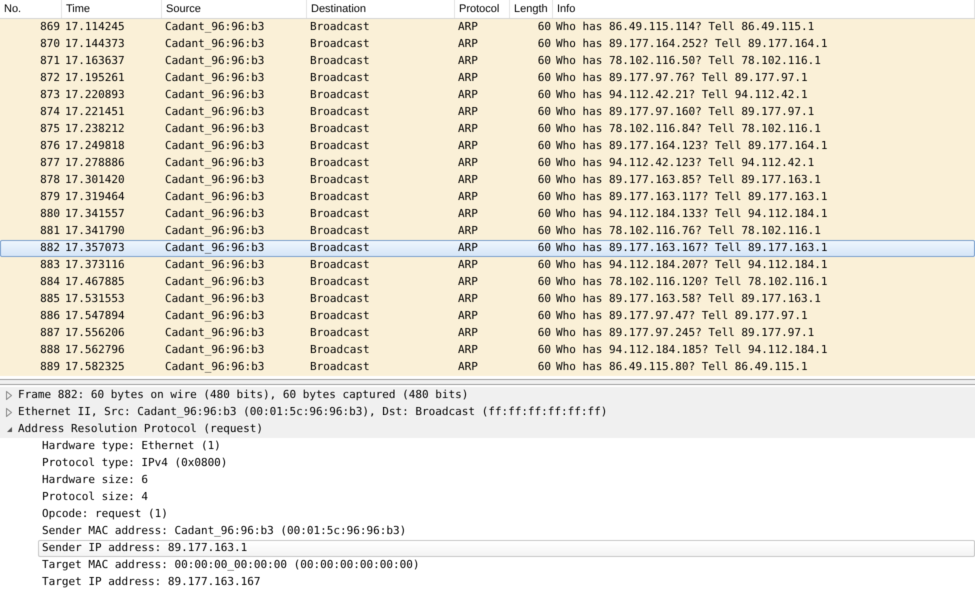 The width and height of the screenshot is (975, 604). I want to click on packet-row: 877 17.278886 Cadant_96:96:b3 Broadcast ARP 60 Who has 94.112.42.123? Tell 94.112.42.1, so click(487, 163).